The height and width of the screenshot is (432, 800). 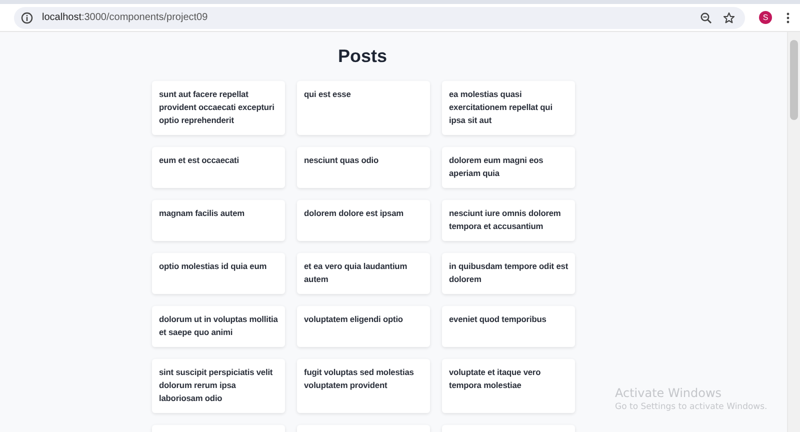 I want to click on post-card: voluptatem eligendi optio, so click(x=363, y=326).